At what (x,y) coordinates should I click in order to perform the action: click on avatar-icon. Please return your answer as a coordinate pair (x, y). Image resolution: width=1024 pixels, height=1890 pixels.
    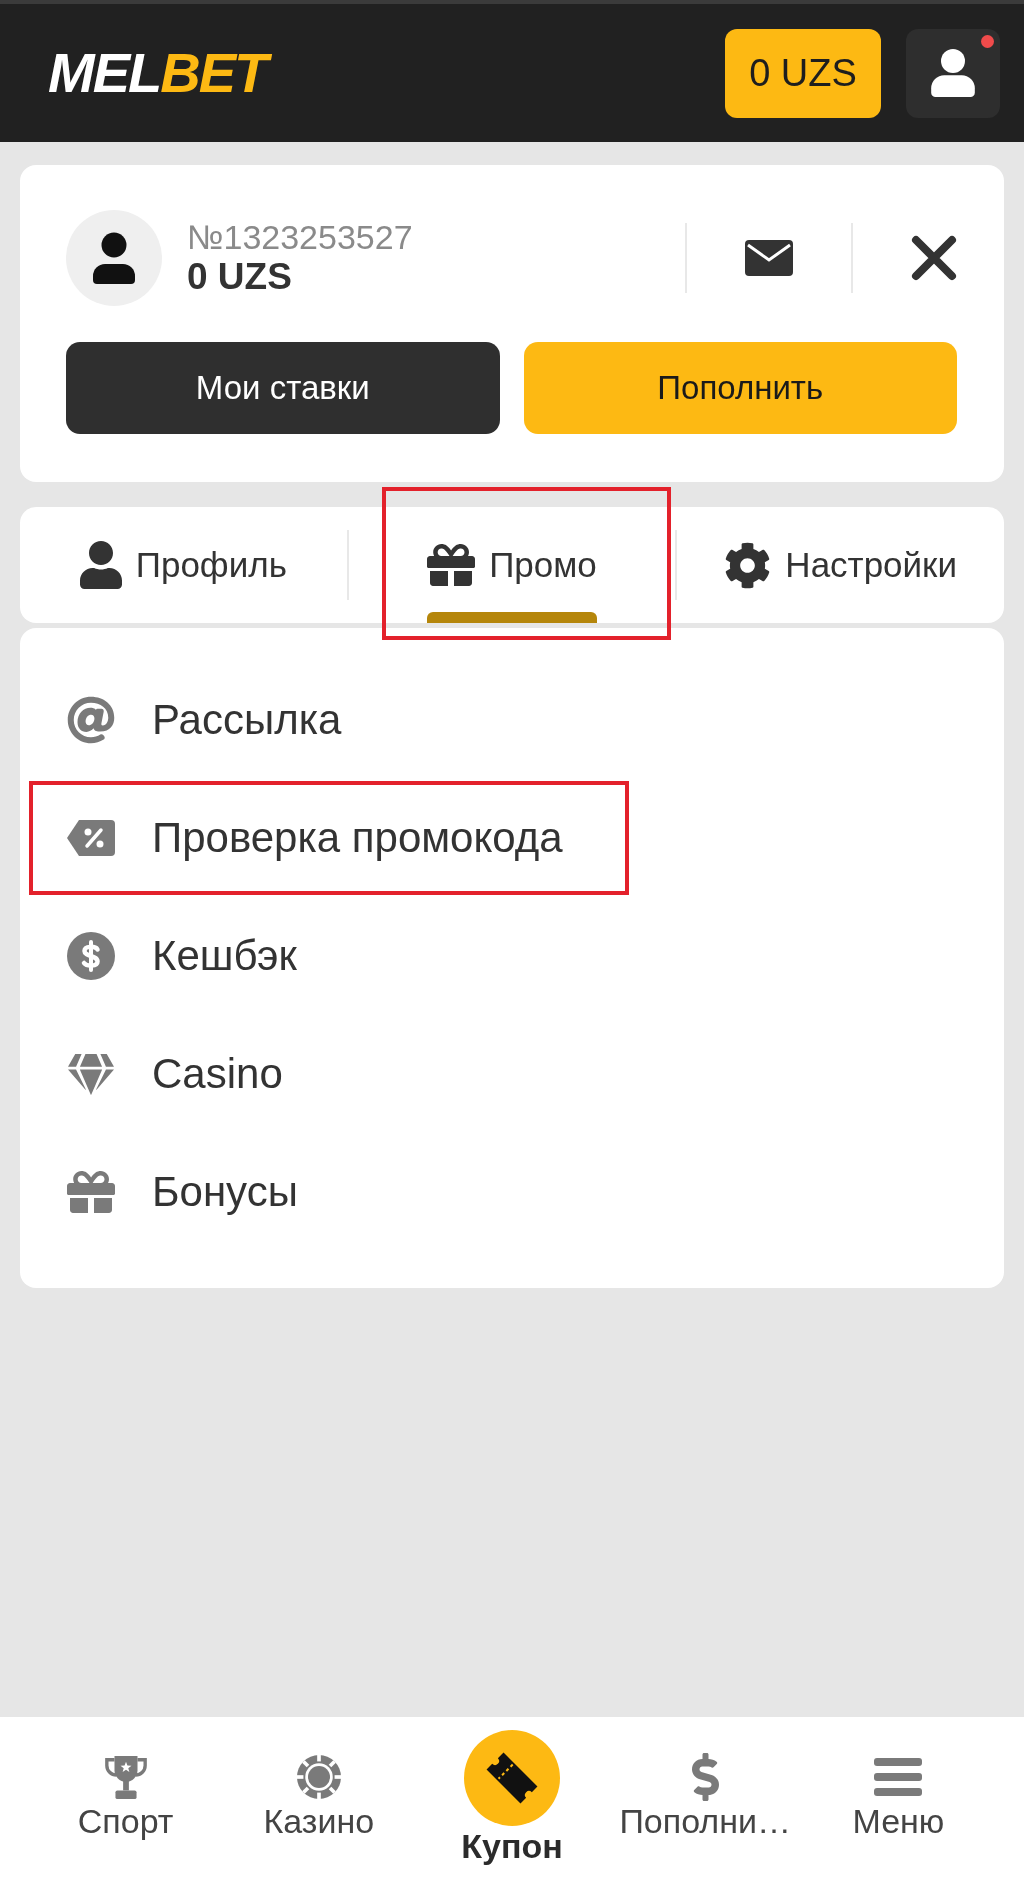
    Looking at the image, I should click on (114, 258).